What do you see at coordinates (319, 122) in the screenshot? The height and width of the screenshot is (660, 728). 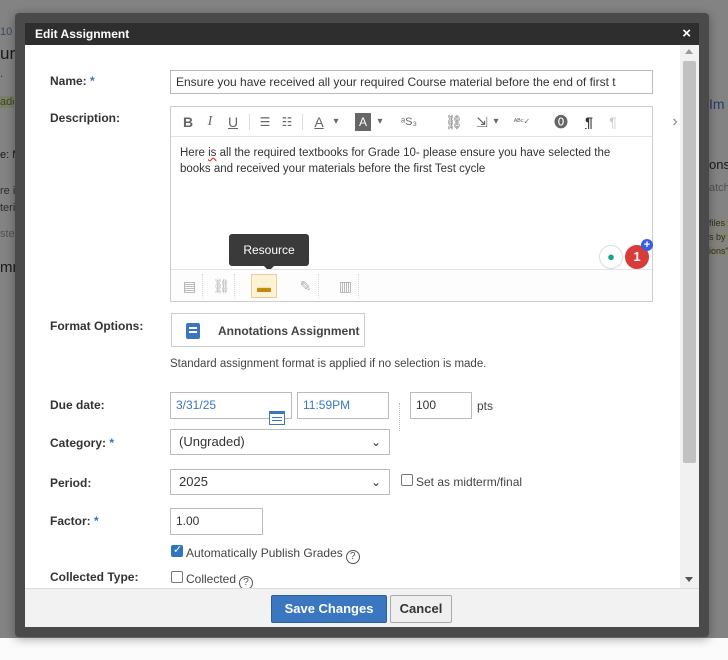 I see `font-color-icon: A` at bounding box center [319, 122].